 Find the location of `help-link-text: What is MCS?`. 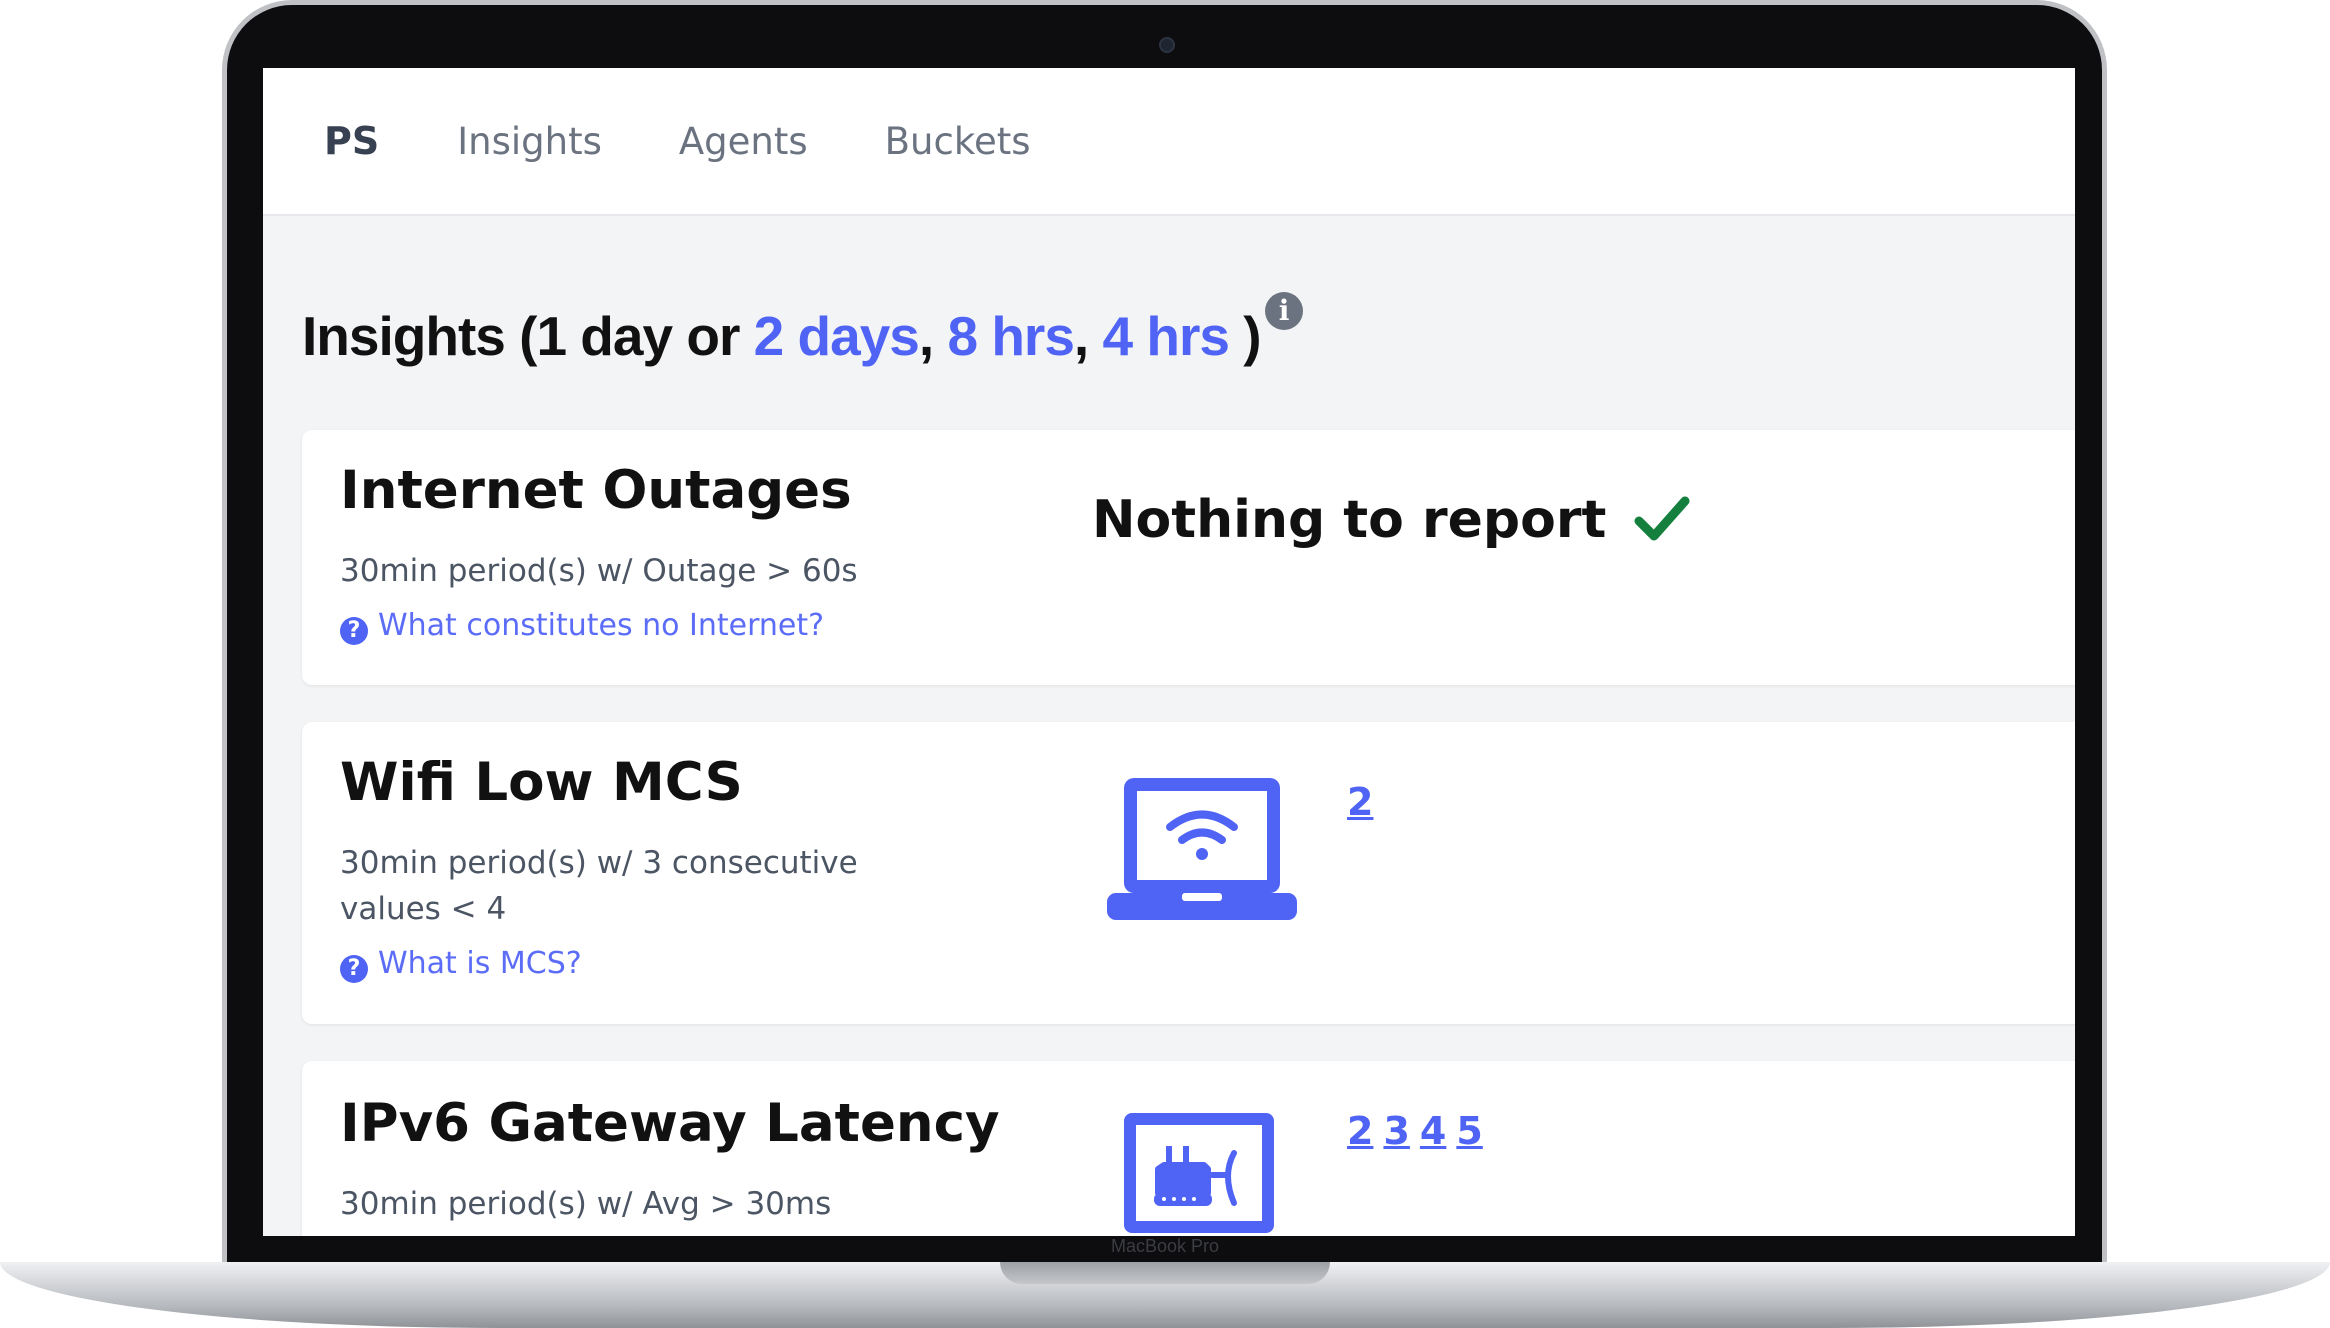

help-link-text: What is MCS? is located at coordinates (480, 963).